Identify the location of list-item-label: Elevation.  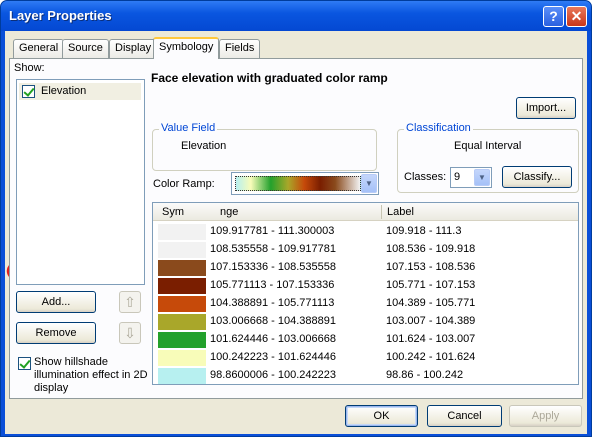
(64, 91).